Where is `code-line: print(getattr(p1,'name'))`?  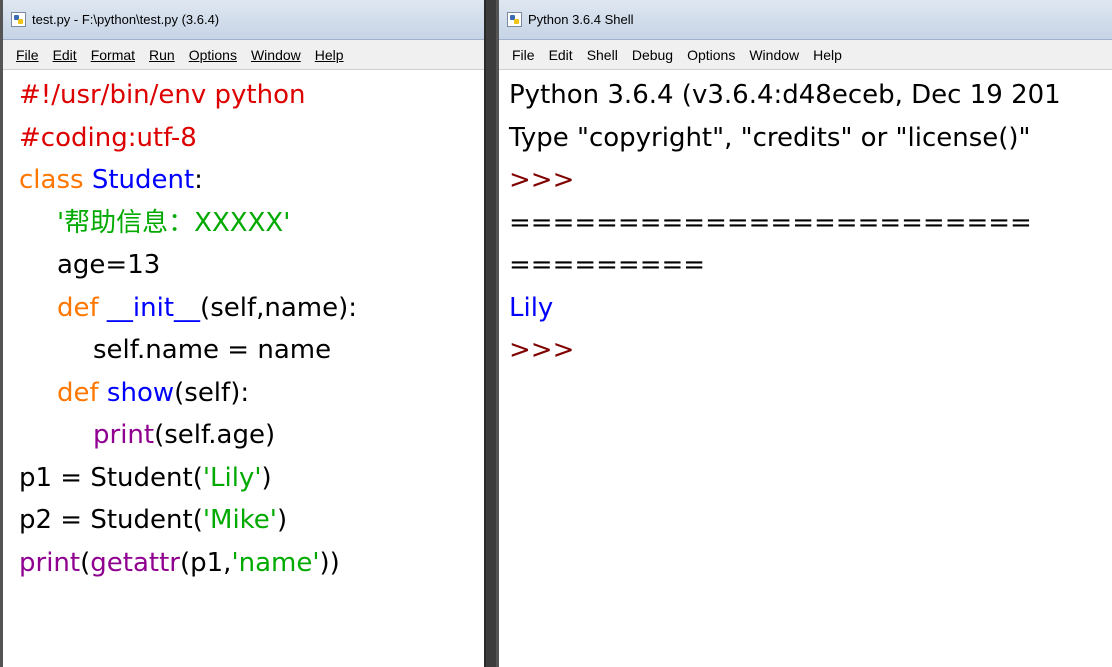
code-line: print(getattr(p1,'name')) is located at coordinates (243, 563).